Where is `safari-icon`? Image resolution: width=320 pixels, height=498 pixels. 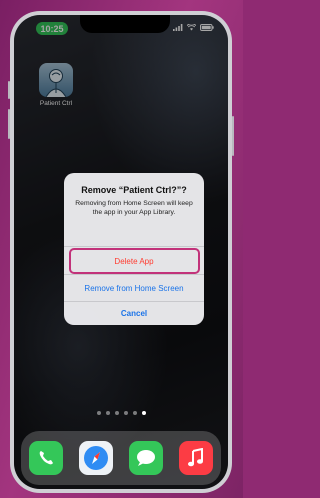 safari-icon is located at coordinates (96, 458).